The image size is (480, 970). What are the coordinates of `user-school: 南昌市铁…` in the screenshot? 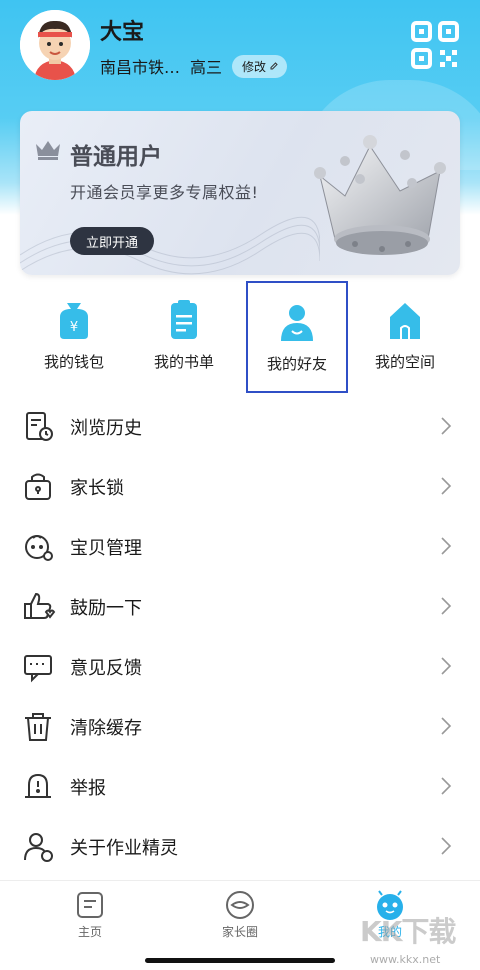 It's located at (140, 67).